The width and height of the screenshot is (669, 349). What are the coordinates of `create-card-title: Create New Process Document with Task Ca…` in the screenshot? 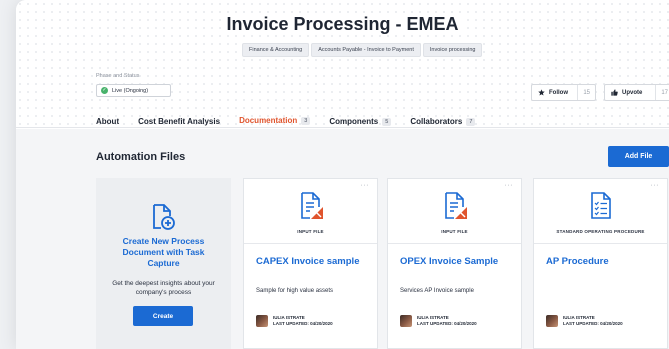 It's located at (163, 252).